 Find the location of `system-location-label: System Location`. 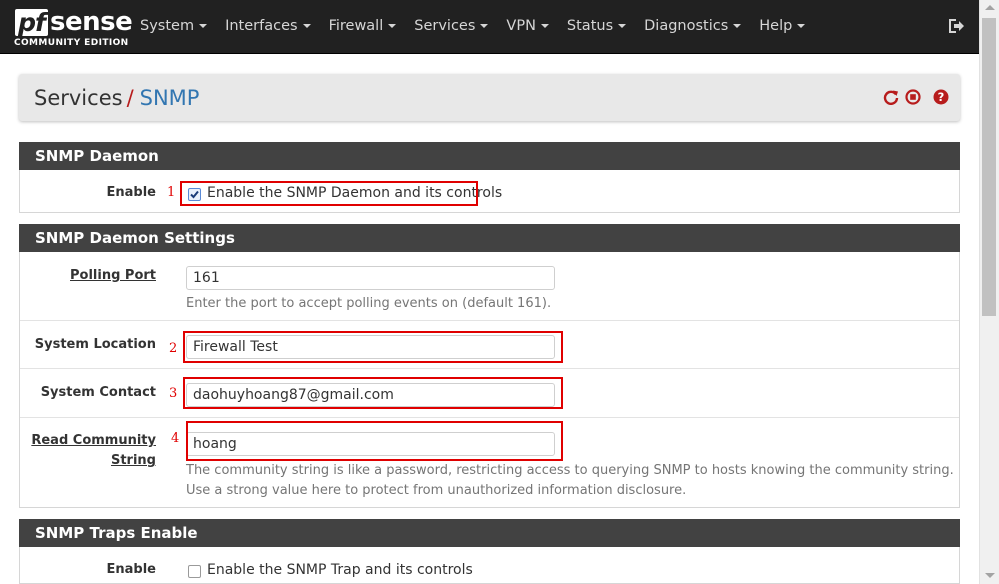

system-location-label: System Location is located at coordinates (95, 344).